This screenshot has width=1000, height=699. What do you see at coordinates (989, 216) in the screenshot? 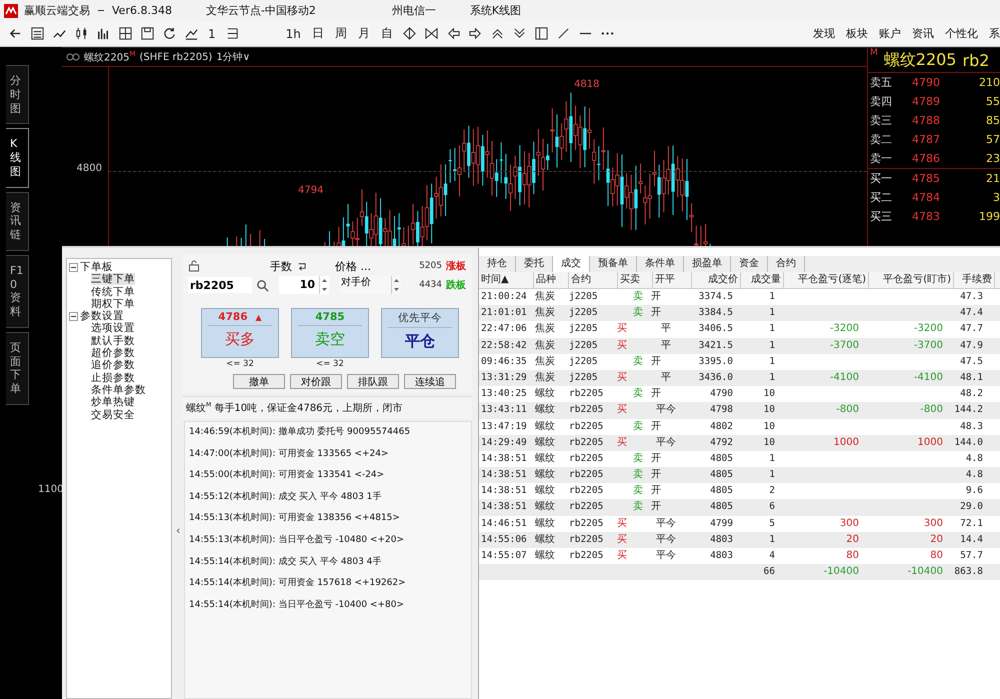
I see `book-volume: 199` at bounding box center [989, 216].